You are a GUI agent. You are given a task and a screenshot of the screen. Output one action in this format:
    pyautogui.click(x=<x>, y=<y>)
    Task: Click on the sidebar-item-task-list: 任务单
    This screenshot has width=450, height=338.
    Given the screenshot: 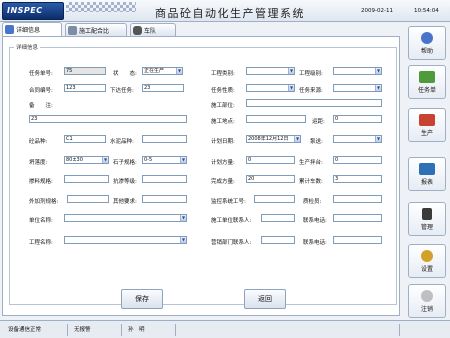 What is the action you would take?
    pyautogui.click(x=427, y=82)
    